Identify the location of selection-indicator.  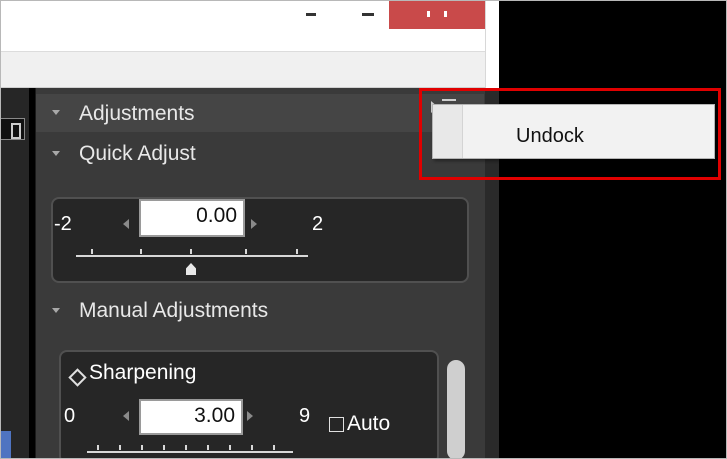
(6, 444).